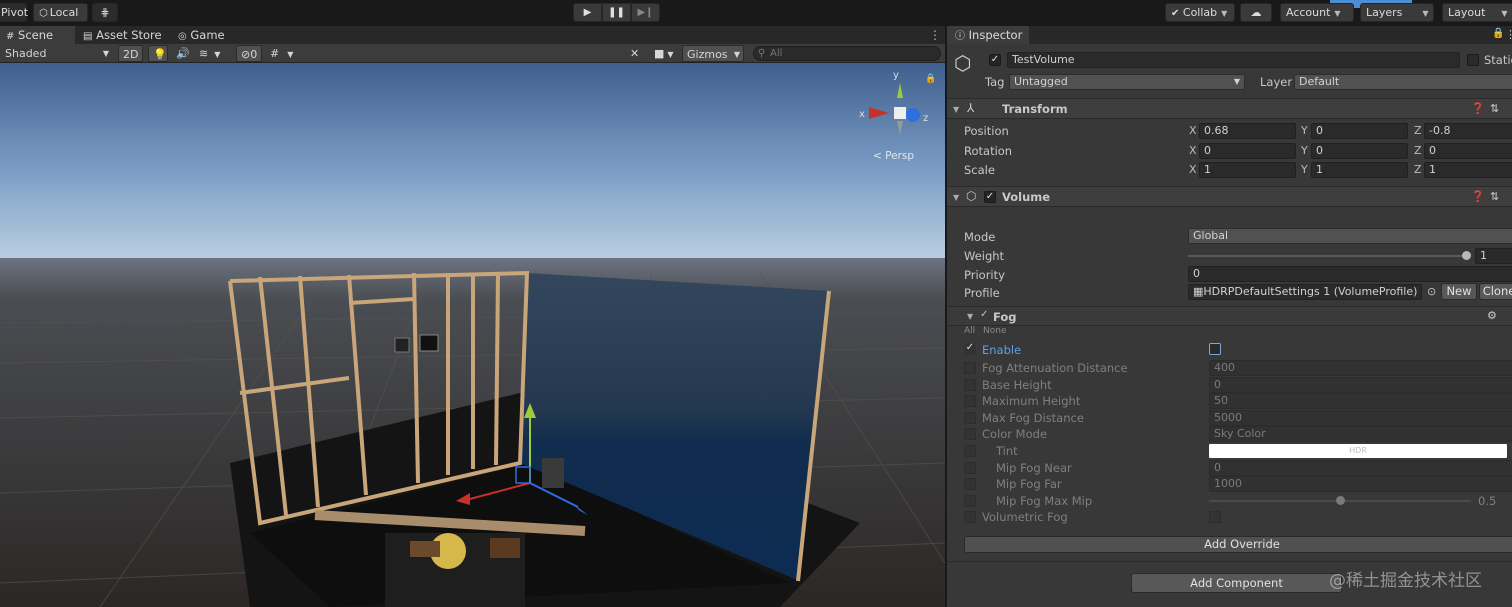 This screenshot has width=1512, height=607. I want to click on fog-property-field: Sky Color, so click(1360, 434).